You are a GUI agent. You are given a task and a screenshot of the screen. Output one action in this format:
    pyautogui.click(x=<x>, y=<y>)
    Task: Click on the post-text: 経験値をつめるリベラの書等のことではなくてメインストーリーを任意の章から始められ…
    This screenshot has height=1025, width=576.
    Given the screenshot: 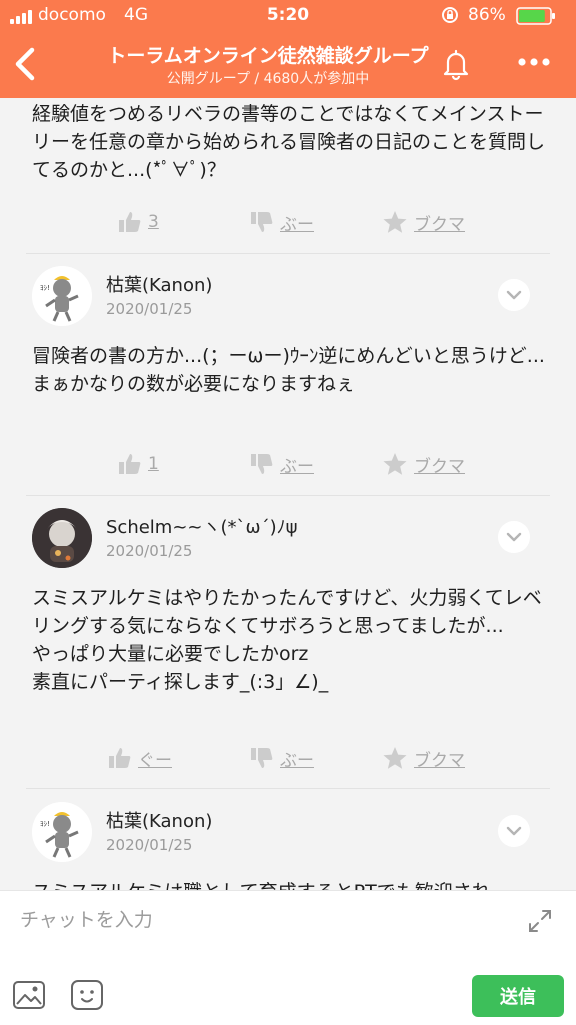 What is the action you would take?
    pyautogui.click(x=289, y=142)
    